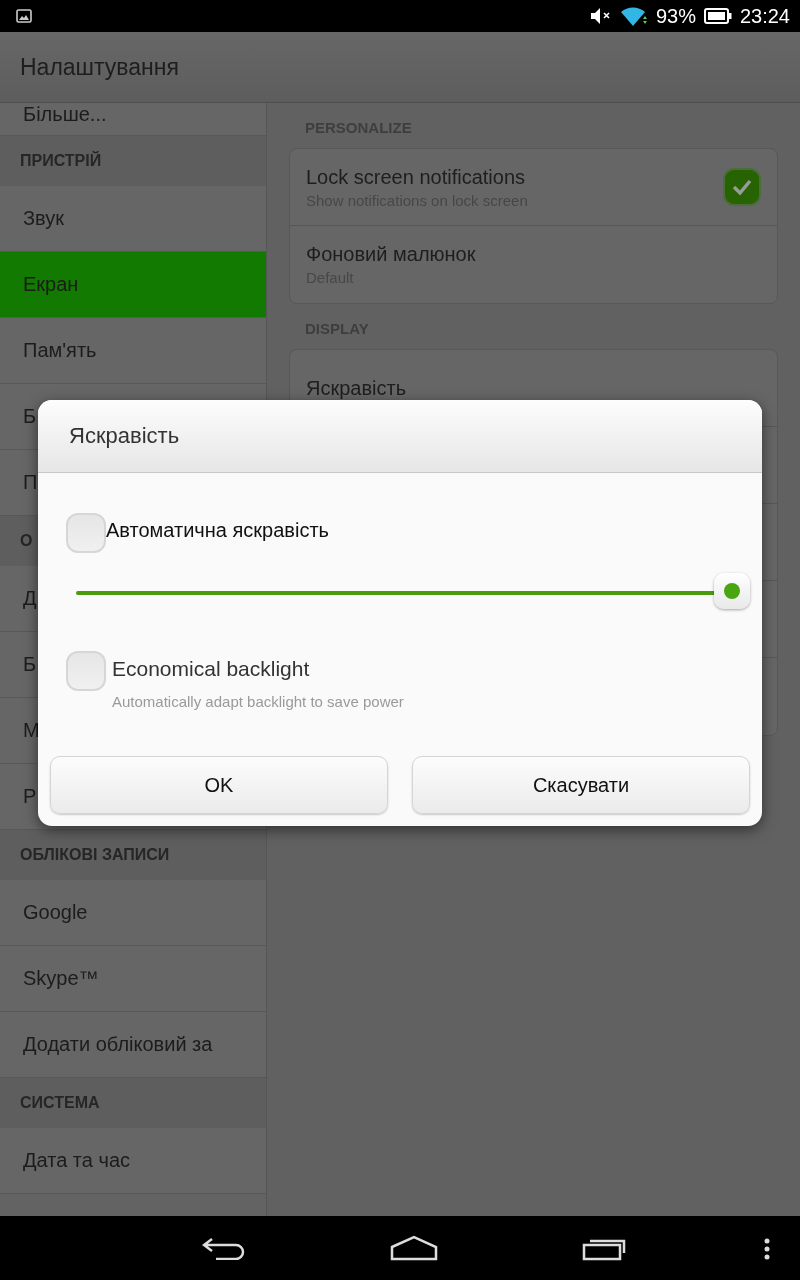 This screenshot has height=1280, width=800. Describe the element at coordinates (133, 285) in the screenshot. I see `sidebar-item: Екран` at that location.